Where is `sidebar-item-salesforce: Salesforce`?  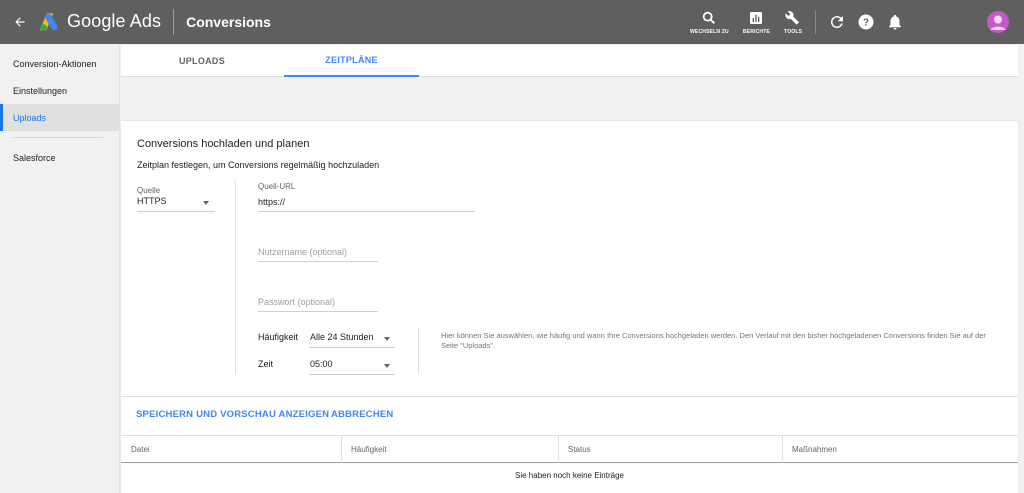 sidebar-item-salesforce: Salesforce is located at coordinates (59, 157).